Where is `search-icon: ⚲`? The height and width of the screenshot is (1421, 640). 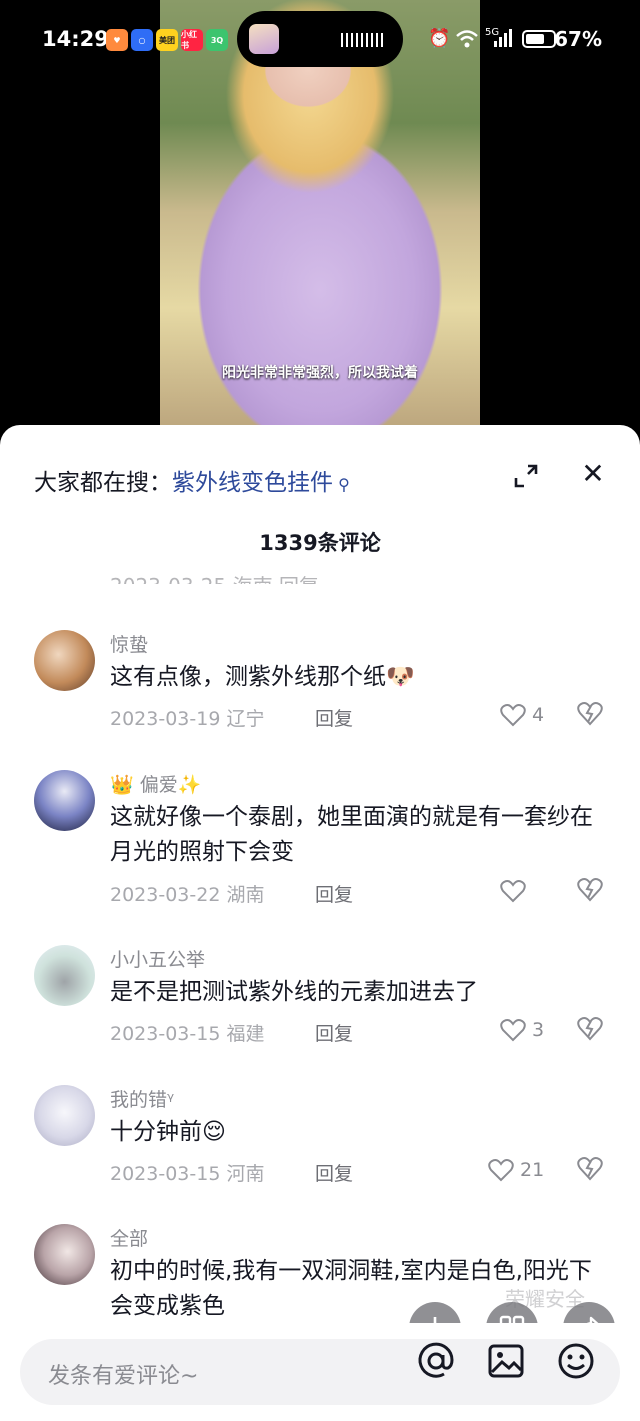
search-icon: ⚲ is located at coordinates (341, 484).